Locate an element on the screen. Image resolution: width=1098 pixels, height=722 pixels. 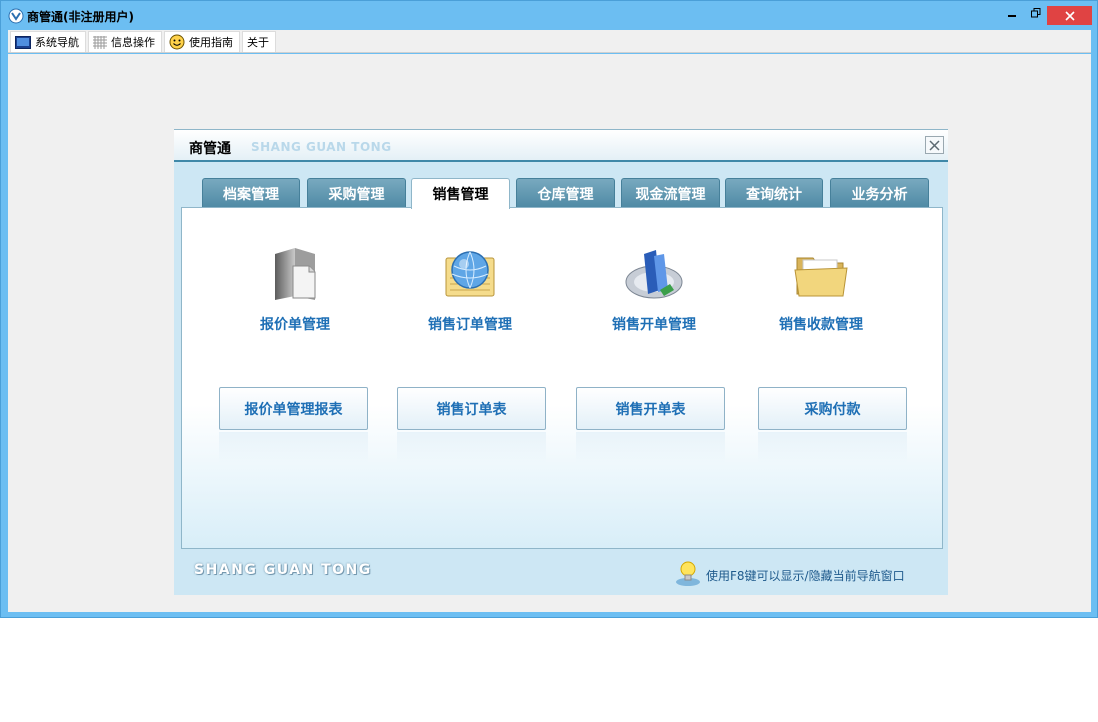
globe-notepad-icon is located at coordinates (470, 274).